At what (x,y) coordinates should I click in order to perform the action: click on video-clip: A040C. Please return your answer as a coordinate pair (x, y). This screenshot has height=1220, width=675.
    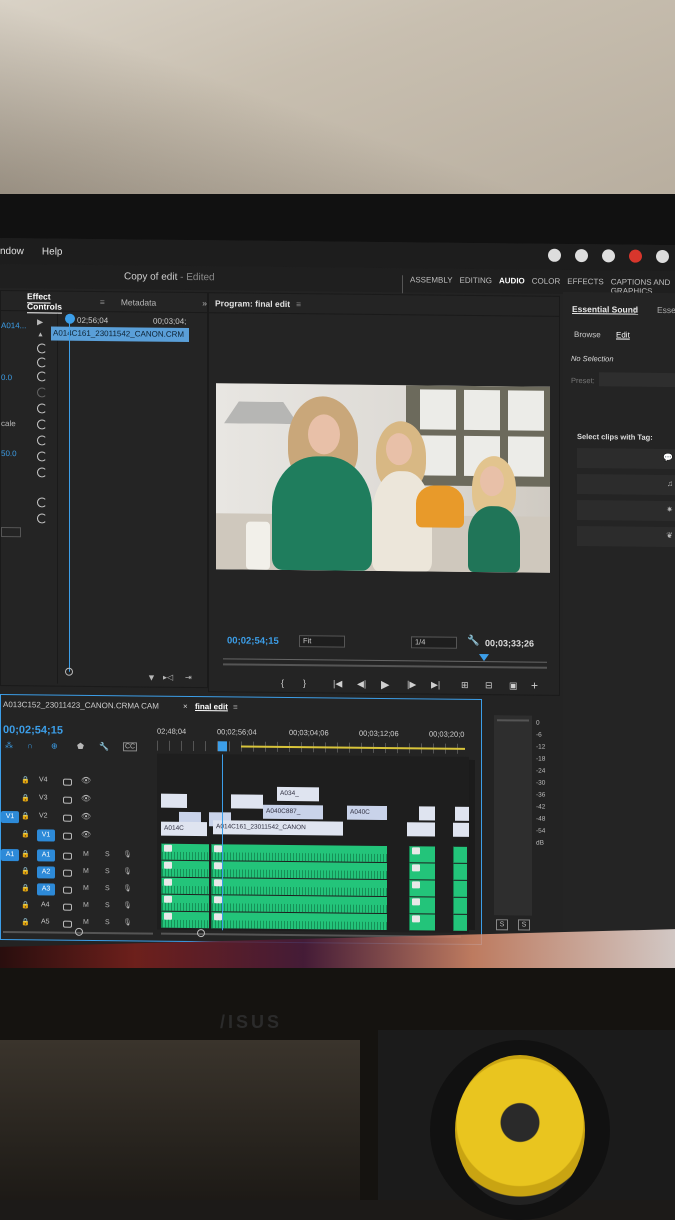
    Looking at the image, I should click on (367, 813).